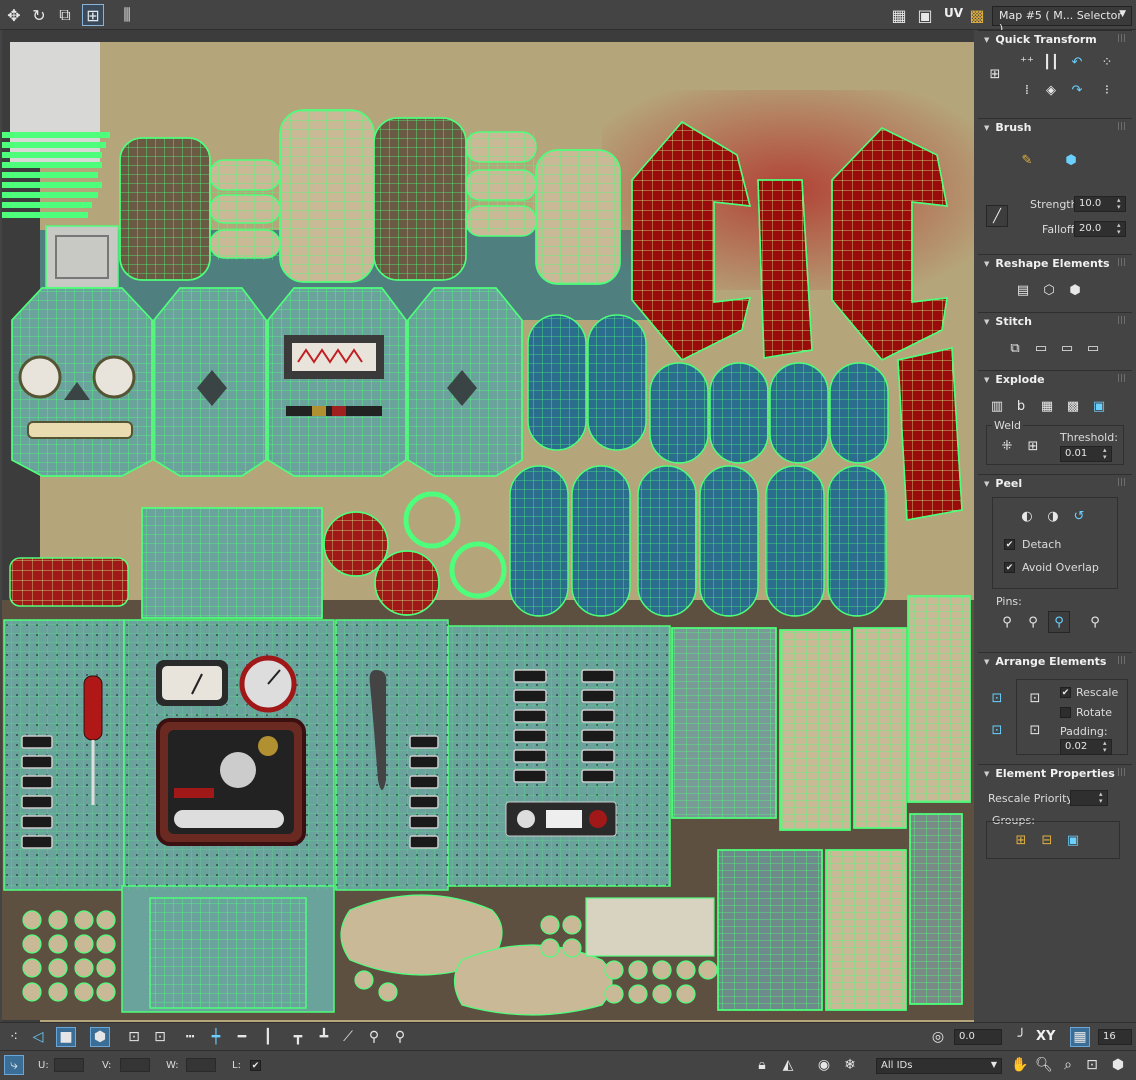  What do you see at coordinates (1115, 1037) in the screenshot?
I see `grid-field: 16` at bounding box center [1115, 1037].